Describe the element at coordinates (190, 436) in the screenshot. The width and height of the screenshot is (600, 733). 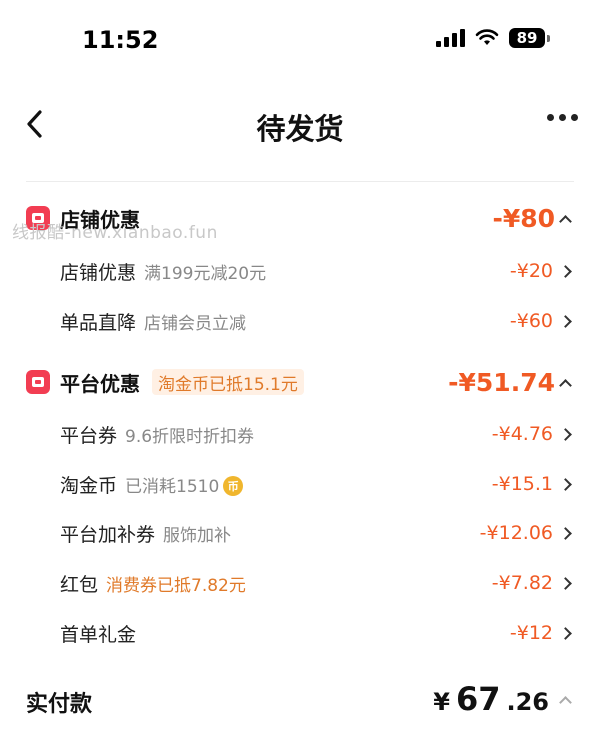
I see `row-desc: 9.6折限时折扣券` at that location.